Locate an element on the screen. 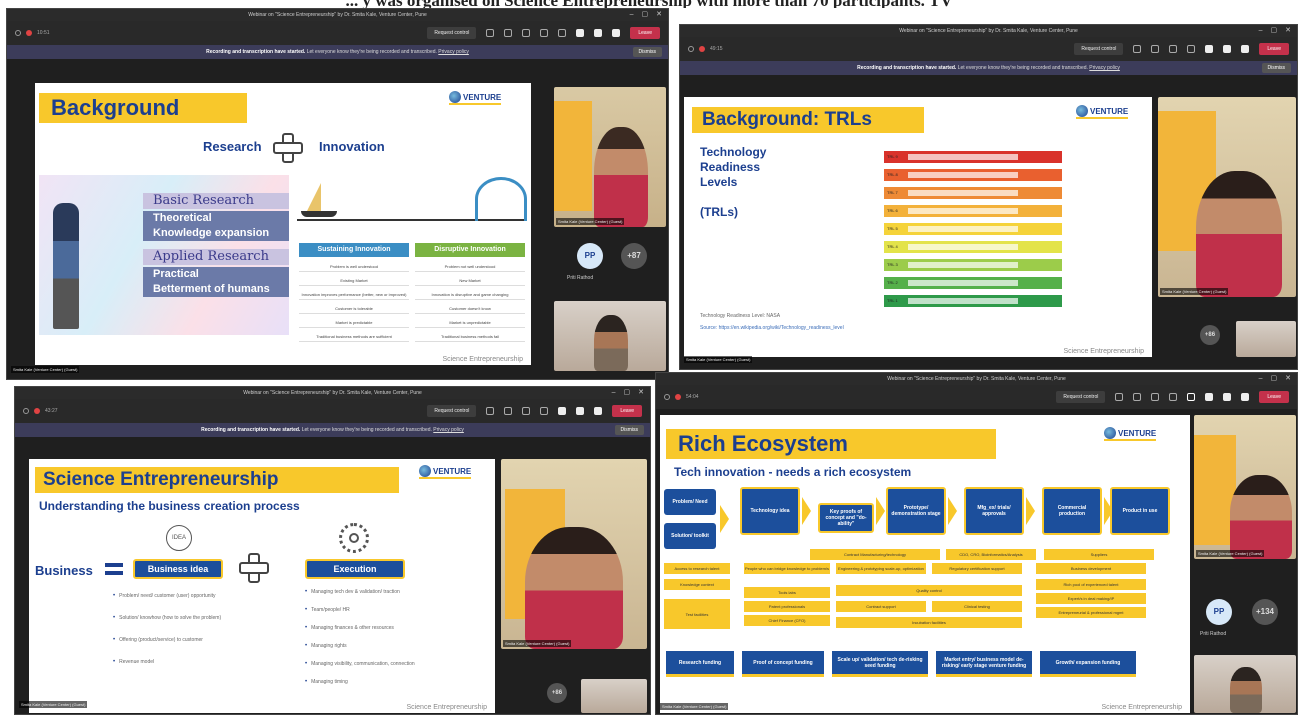 This screenshot has width=1298, height=715. presenter-video: Smita Kale (Venture Center) (Guest) is located at coordinates (1227, 197).